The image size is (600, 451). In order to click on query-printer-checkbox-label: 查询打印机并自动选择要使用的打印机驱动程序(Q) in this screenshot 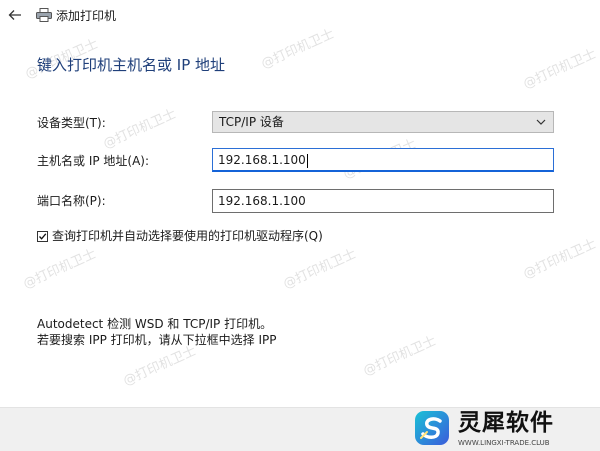, I will do `click(187, 236)`.